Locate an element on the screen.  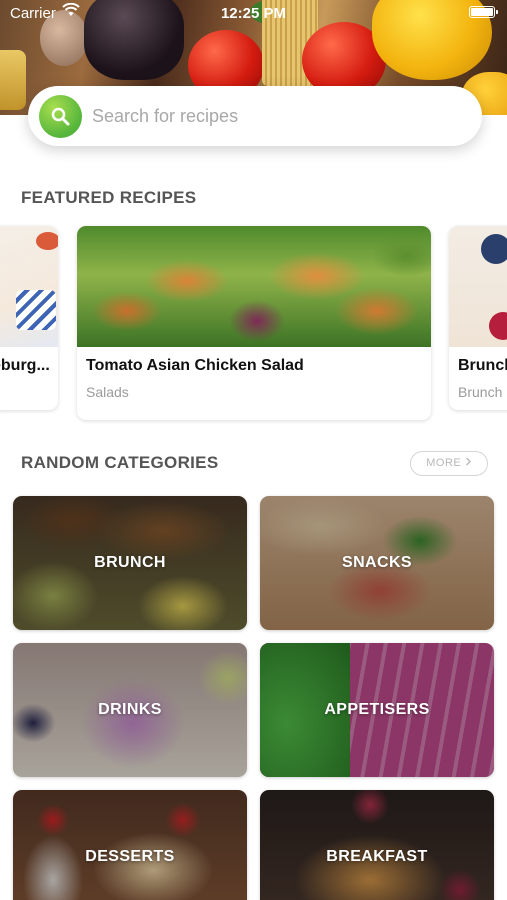
recipe-title: Tomato Asian Chicken Salad is located at coordinates (195, 365).